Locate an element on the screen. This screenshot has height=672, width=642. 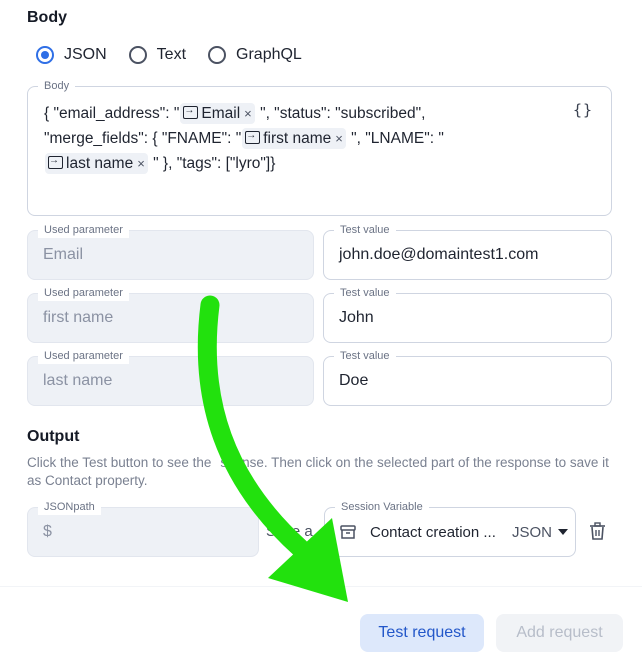
test-value-input-last-name: Test value Doe is located at coordinates (467, 377).